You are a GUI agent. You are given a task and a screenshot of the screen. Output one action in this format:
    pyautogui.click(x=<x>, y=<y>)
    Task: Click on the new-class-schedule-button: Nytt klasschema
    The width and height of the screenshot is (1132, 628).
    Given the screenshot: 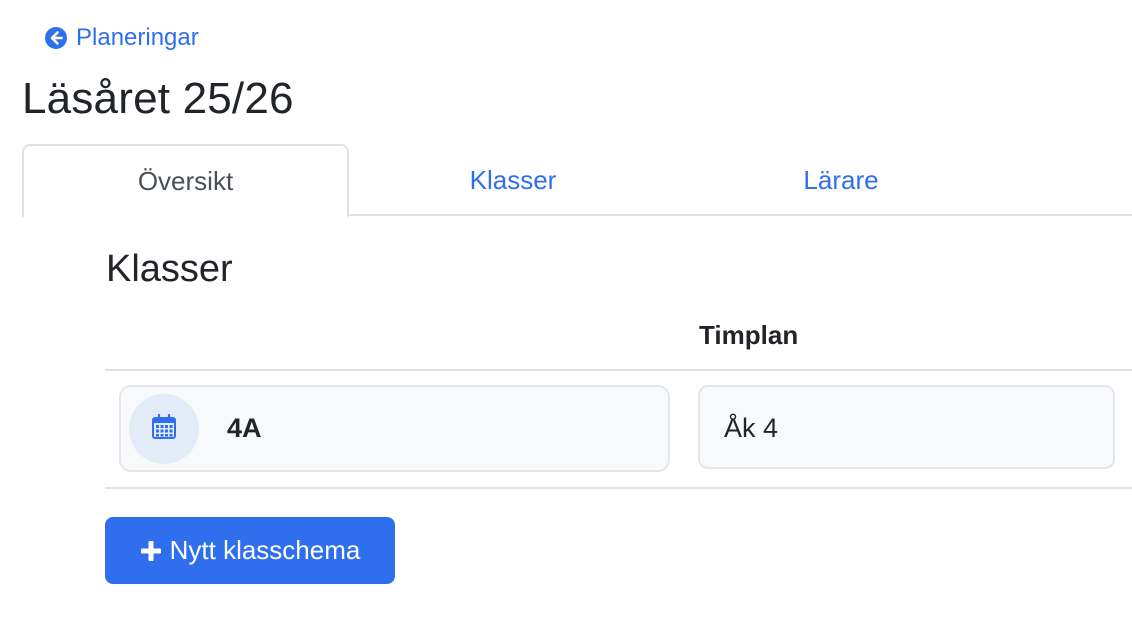 What is the action you would take?
    pyautogui.click(x=250, y=550)
    